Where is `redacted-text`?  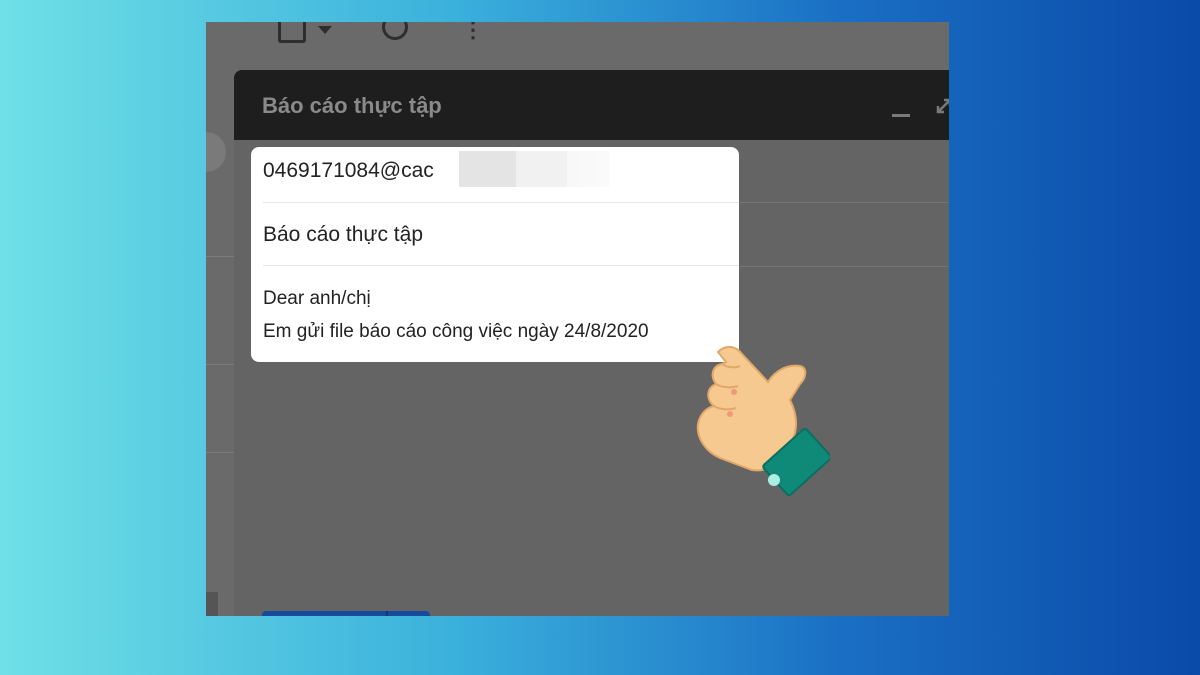
redacted-text is located at coordinates (534, 169).